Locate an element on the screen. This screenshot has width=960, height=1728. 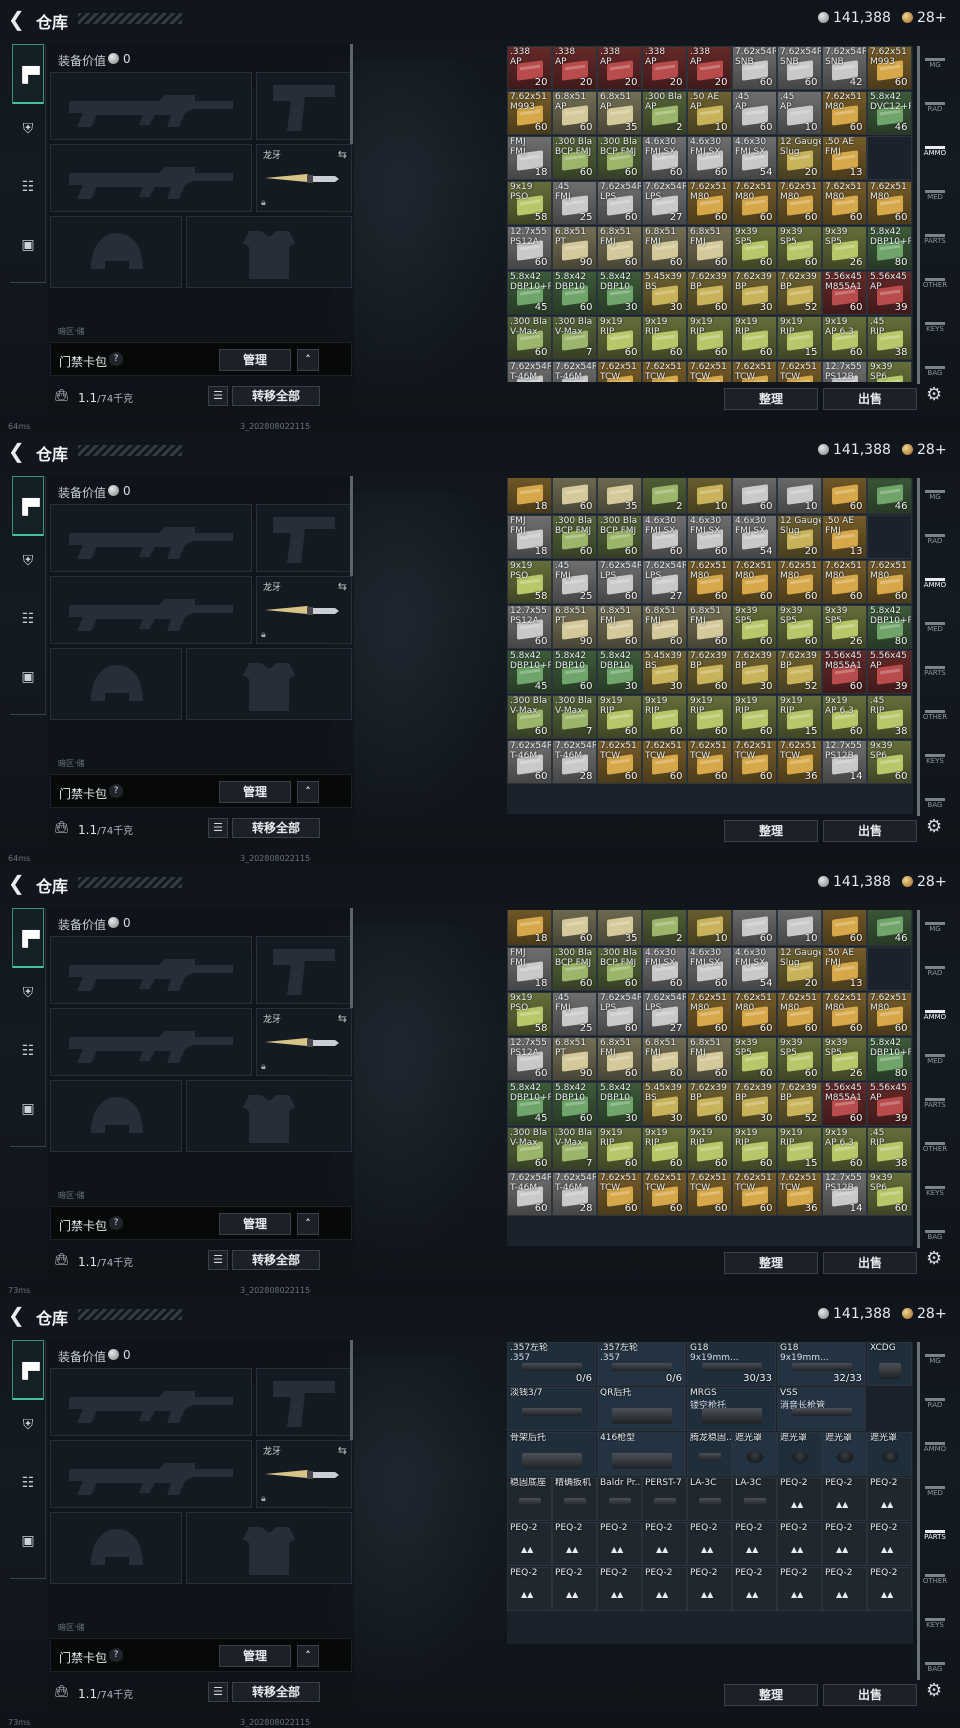
melee-slot: 龙牙 ⇆ 🔒︎ is located at coordinates (304, 1474).